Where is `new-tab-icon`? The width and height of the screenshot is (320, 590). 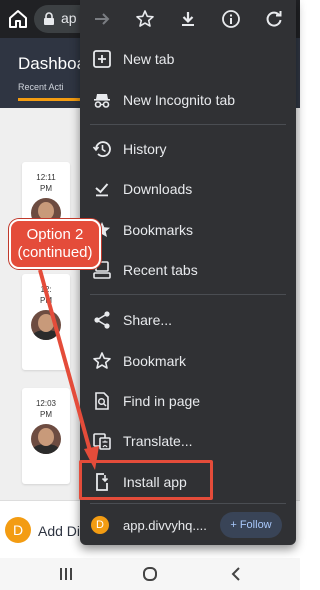 new-tab-icon is located at coordinates (102, 59).